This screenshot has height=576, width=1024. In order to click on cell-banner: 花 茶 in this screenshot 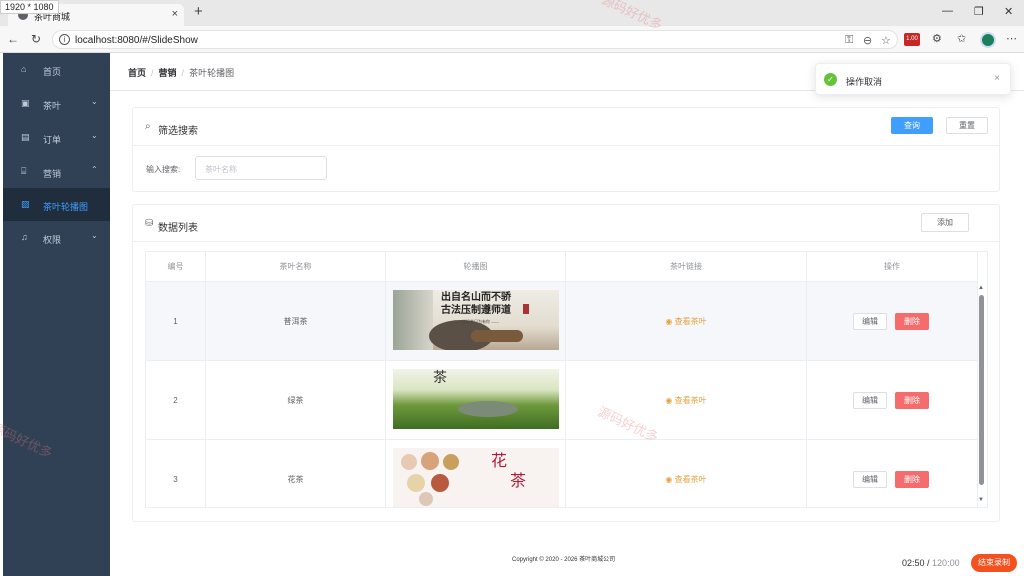, I will do `click(476, 473)`.